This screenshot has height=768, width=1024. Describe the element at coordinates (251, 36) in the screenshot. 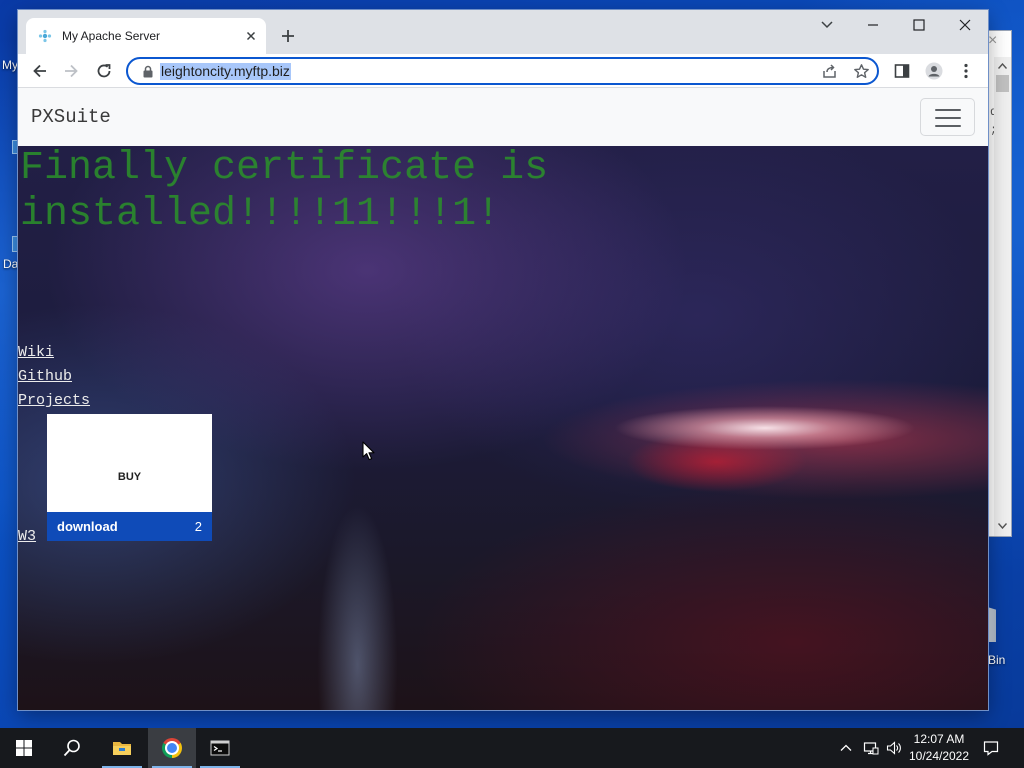

I see `tab-close-icon` at that location.